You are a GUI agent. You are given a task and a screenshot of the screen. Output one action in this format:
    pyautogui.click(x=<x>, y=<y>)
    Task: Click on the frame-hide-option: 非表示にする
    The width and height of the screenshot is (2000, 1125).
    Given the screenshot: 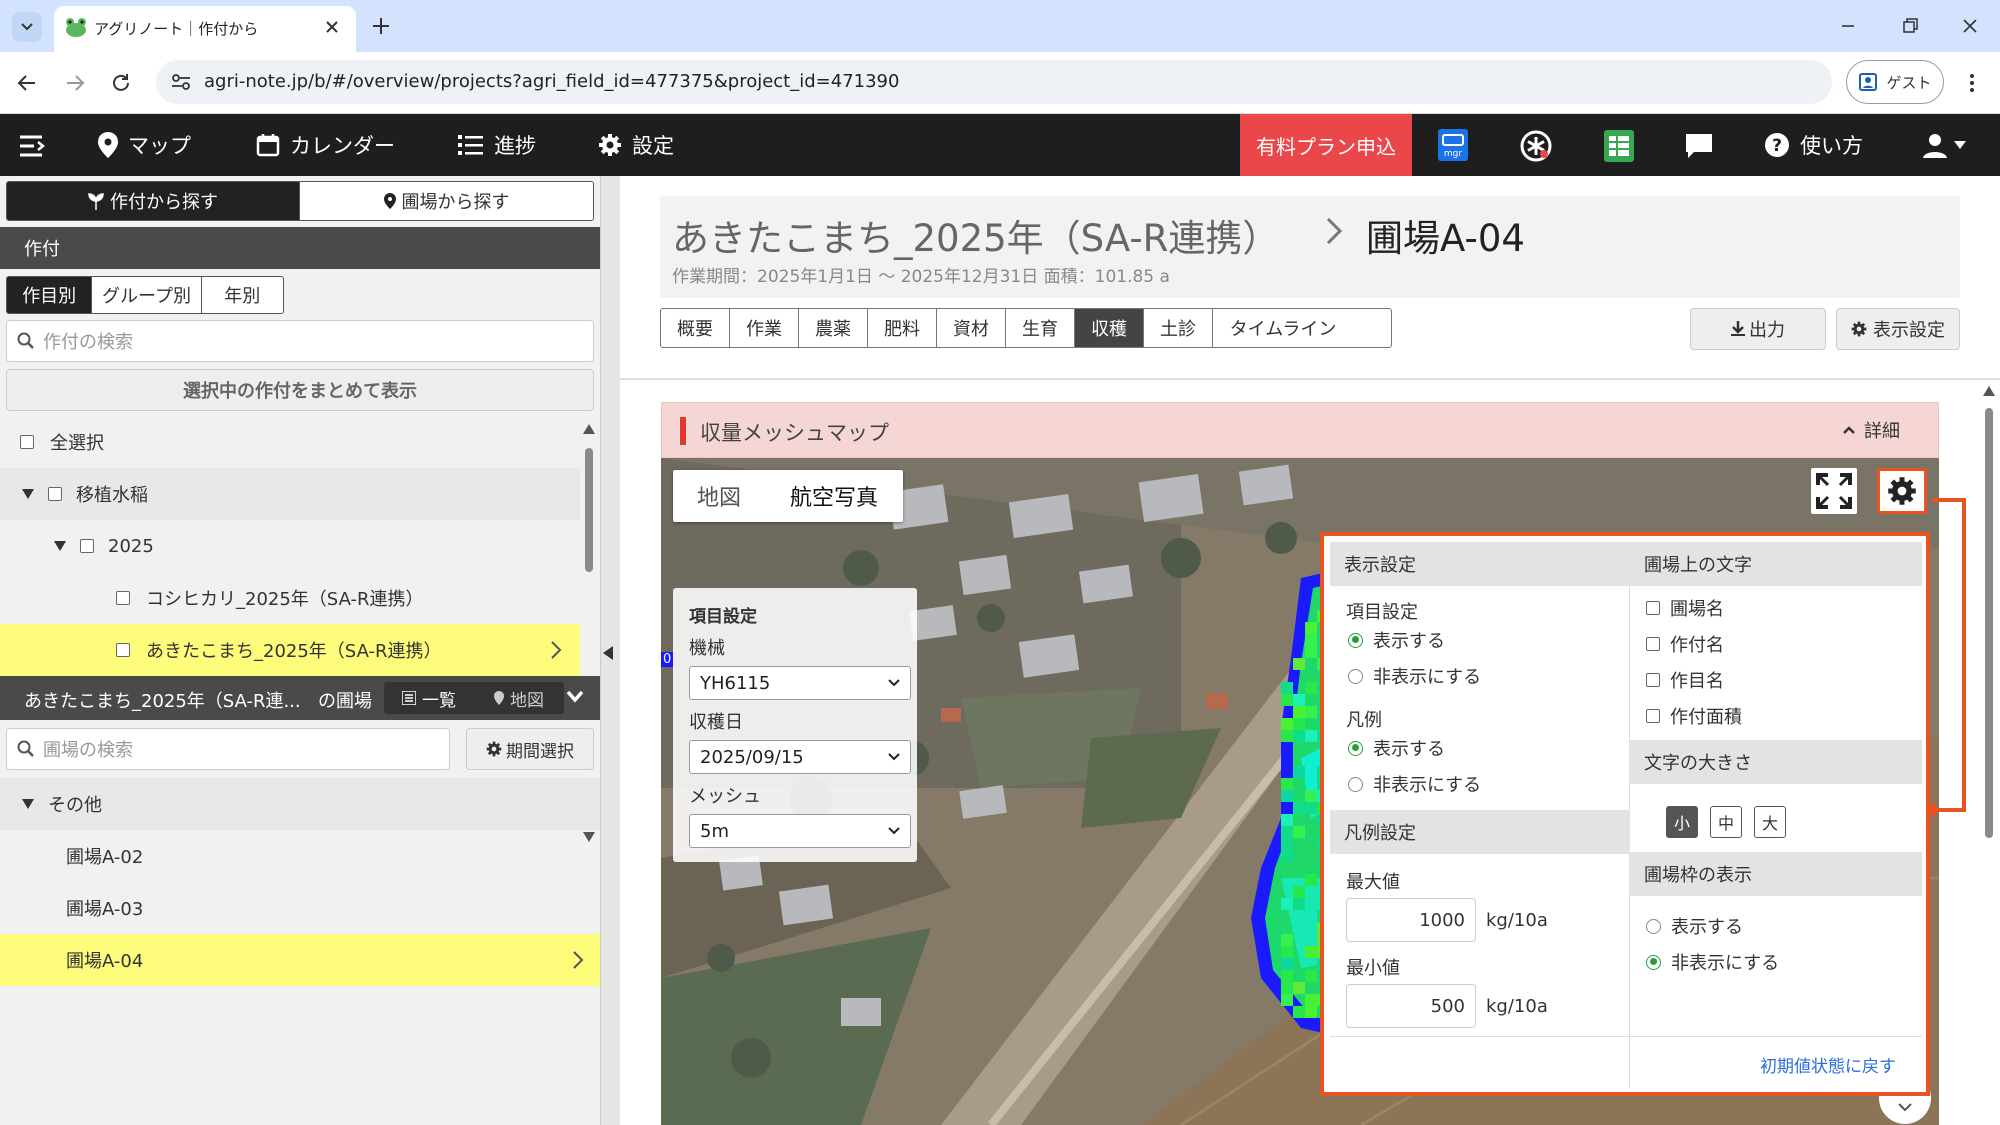 What is the action you would take?
    pyautogui.click(x=1712, y=962)
    